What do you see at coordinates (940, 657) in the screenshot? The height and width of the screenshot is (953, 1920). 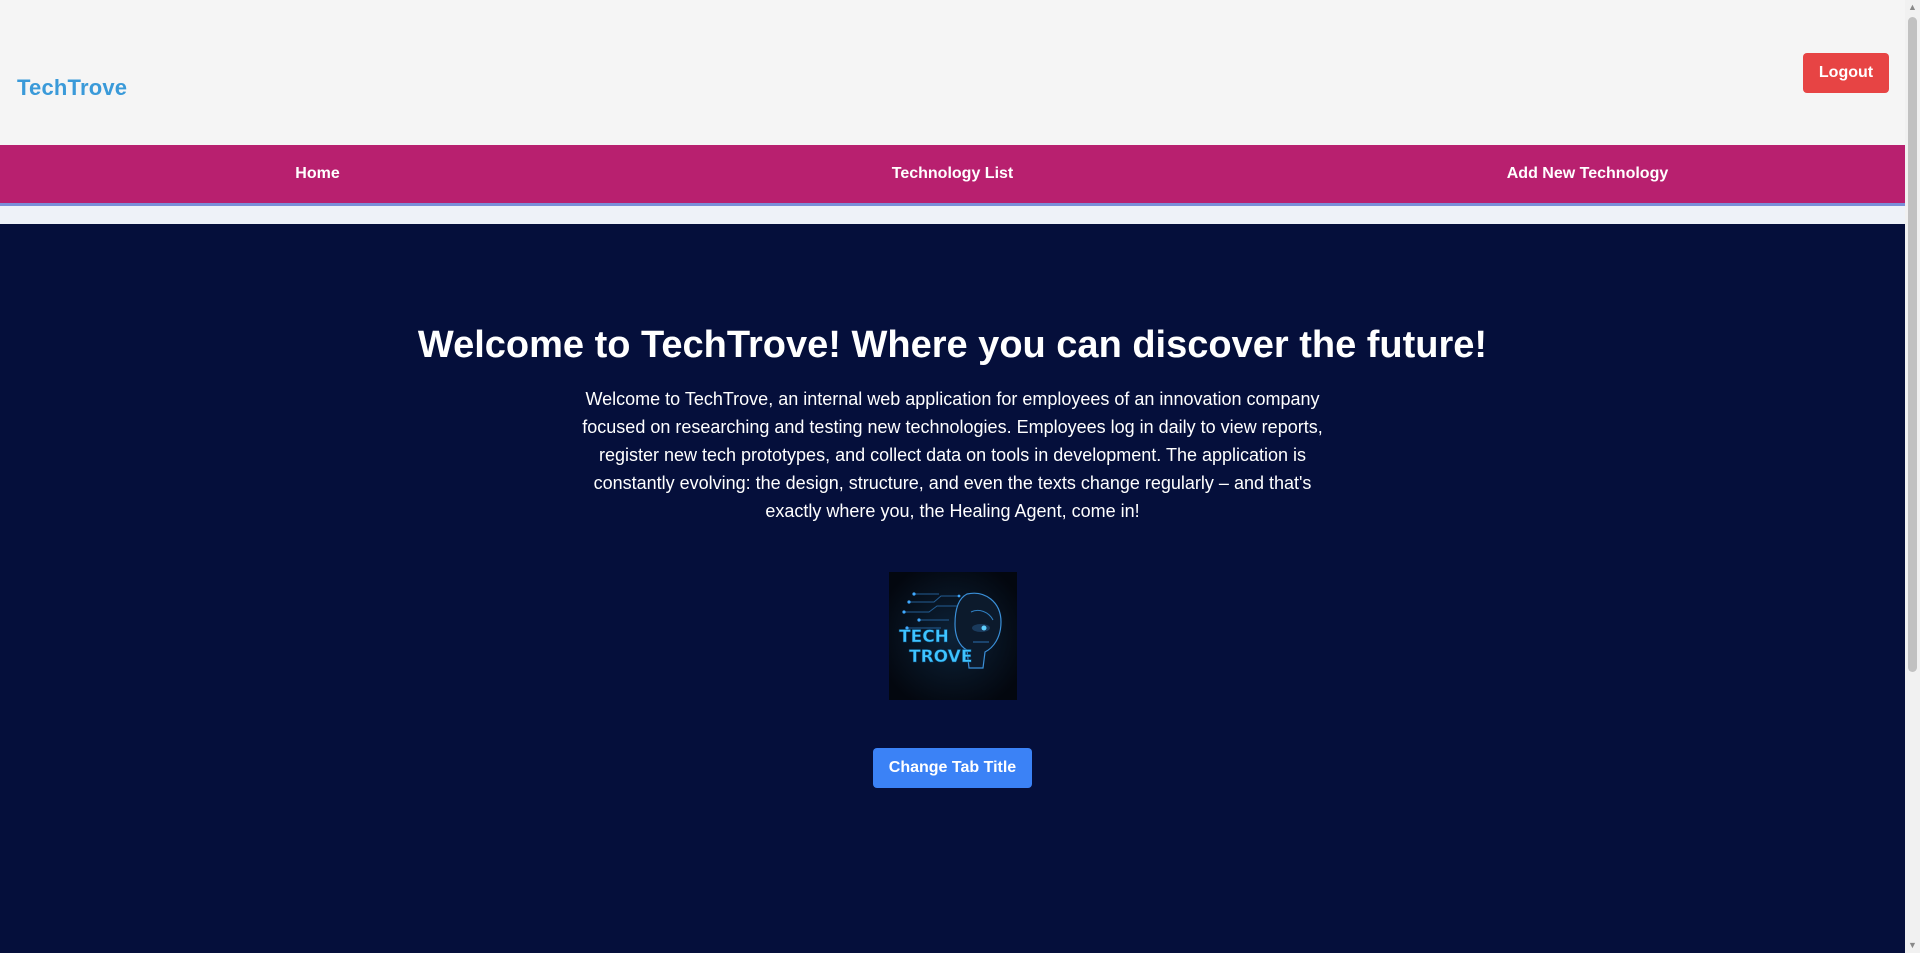 I see `svg-text: TROVE` at bounding box center [940, 657].